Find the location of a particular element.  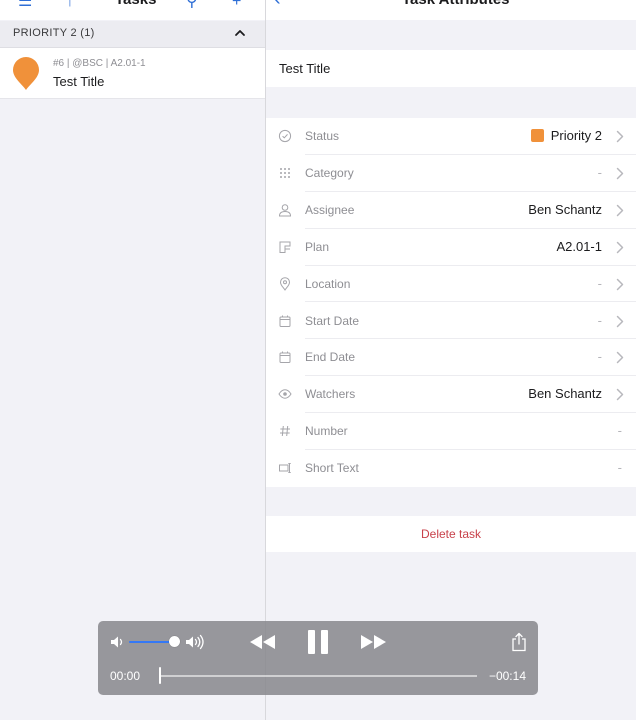

attribute-label: Short Text is located at coordinates (332, 468).